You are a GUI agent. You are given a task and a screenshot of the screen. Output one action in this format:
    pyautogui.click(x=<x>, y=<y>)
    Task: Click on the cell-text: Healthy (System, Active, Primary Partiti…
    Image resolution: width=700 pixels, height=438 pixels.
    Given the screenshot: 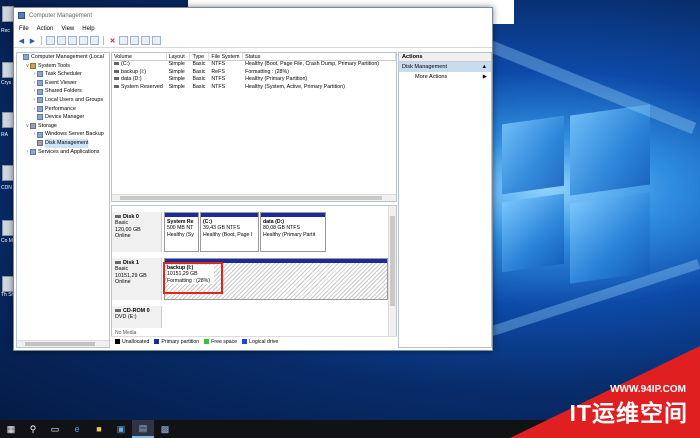 What is the action you would take?
    pyautogui.click(x=295, y=86)
    